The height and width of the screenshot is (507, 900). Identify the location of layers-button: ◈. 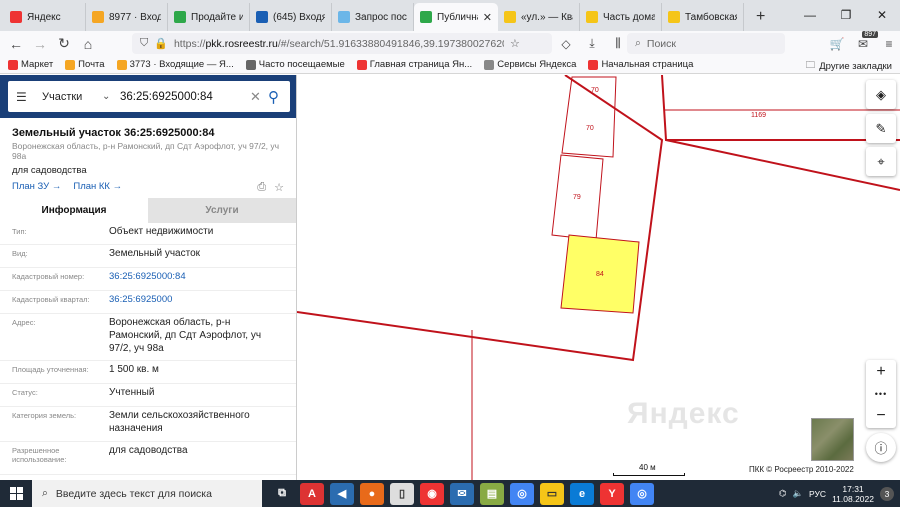
(881, 94).